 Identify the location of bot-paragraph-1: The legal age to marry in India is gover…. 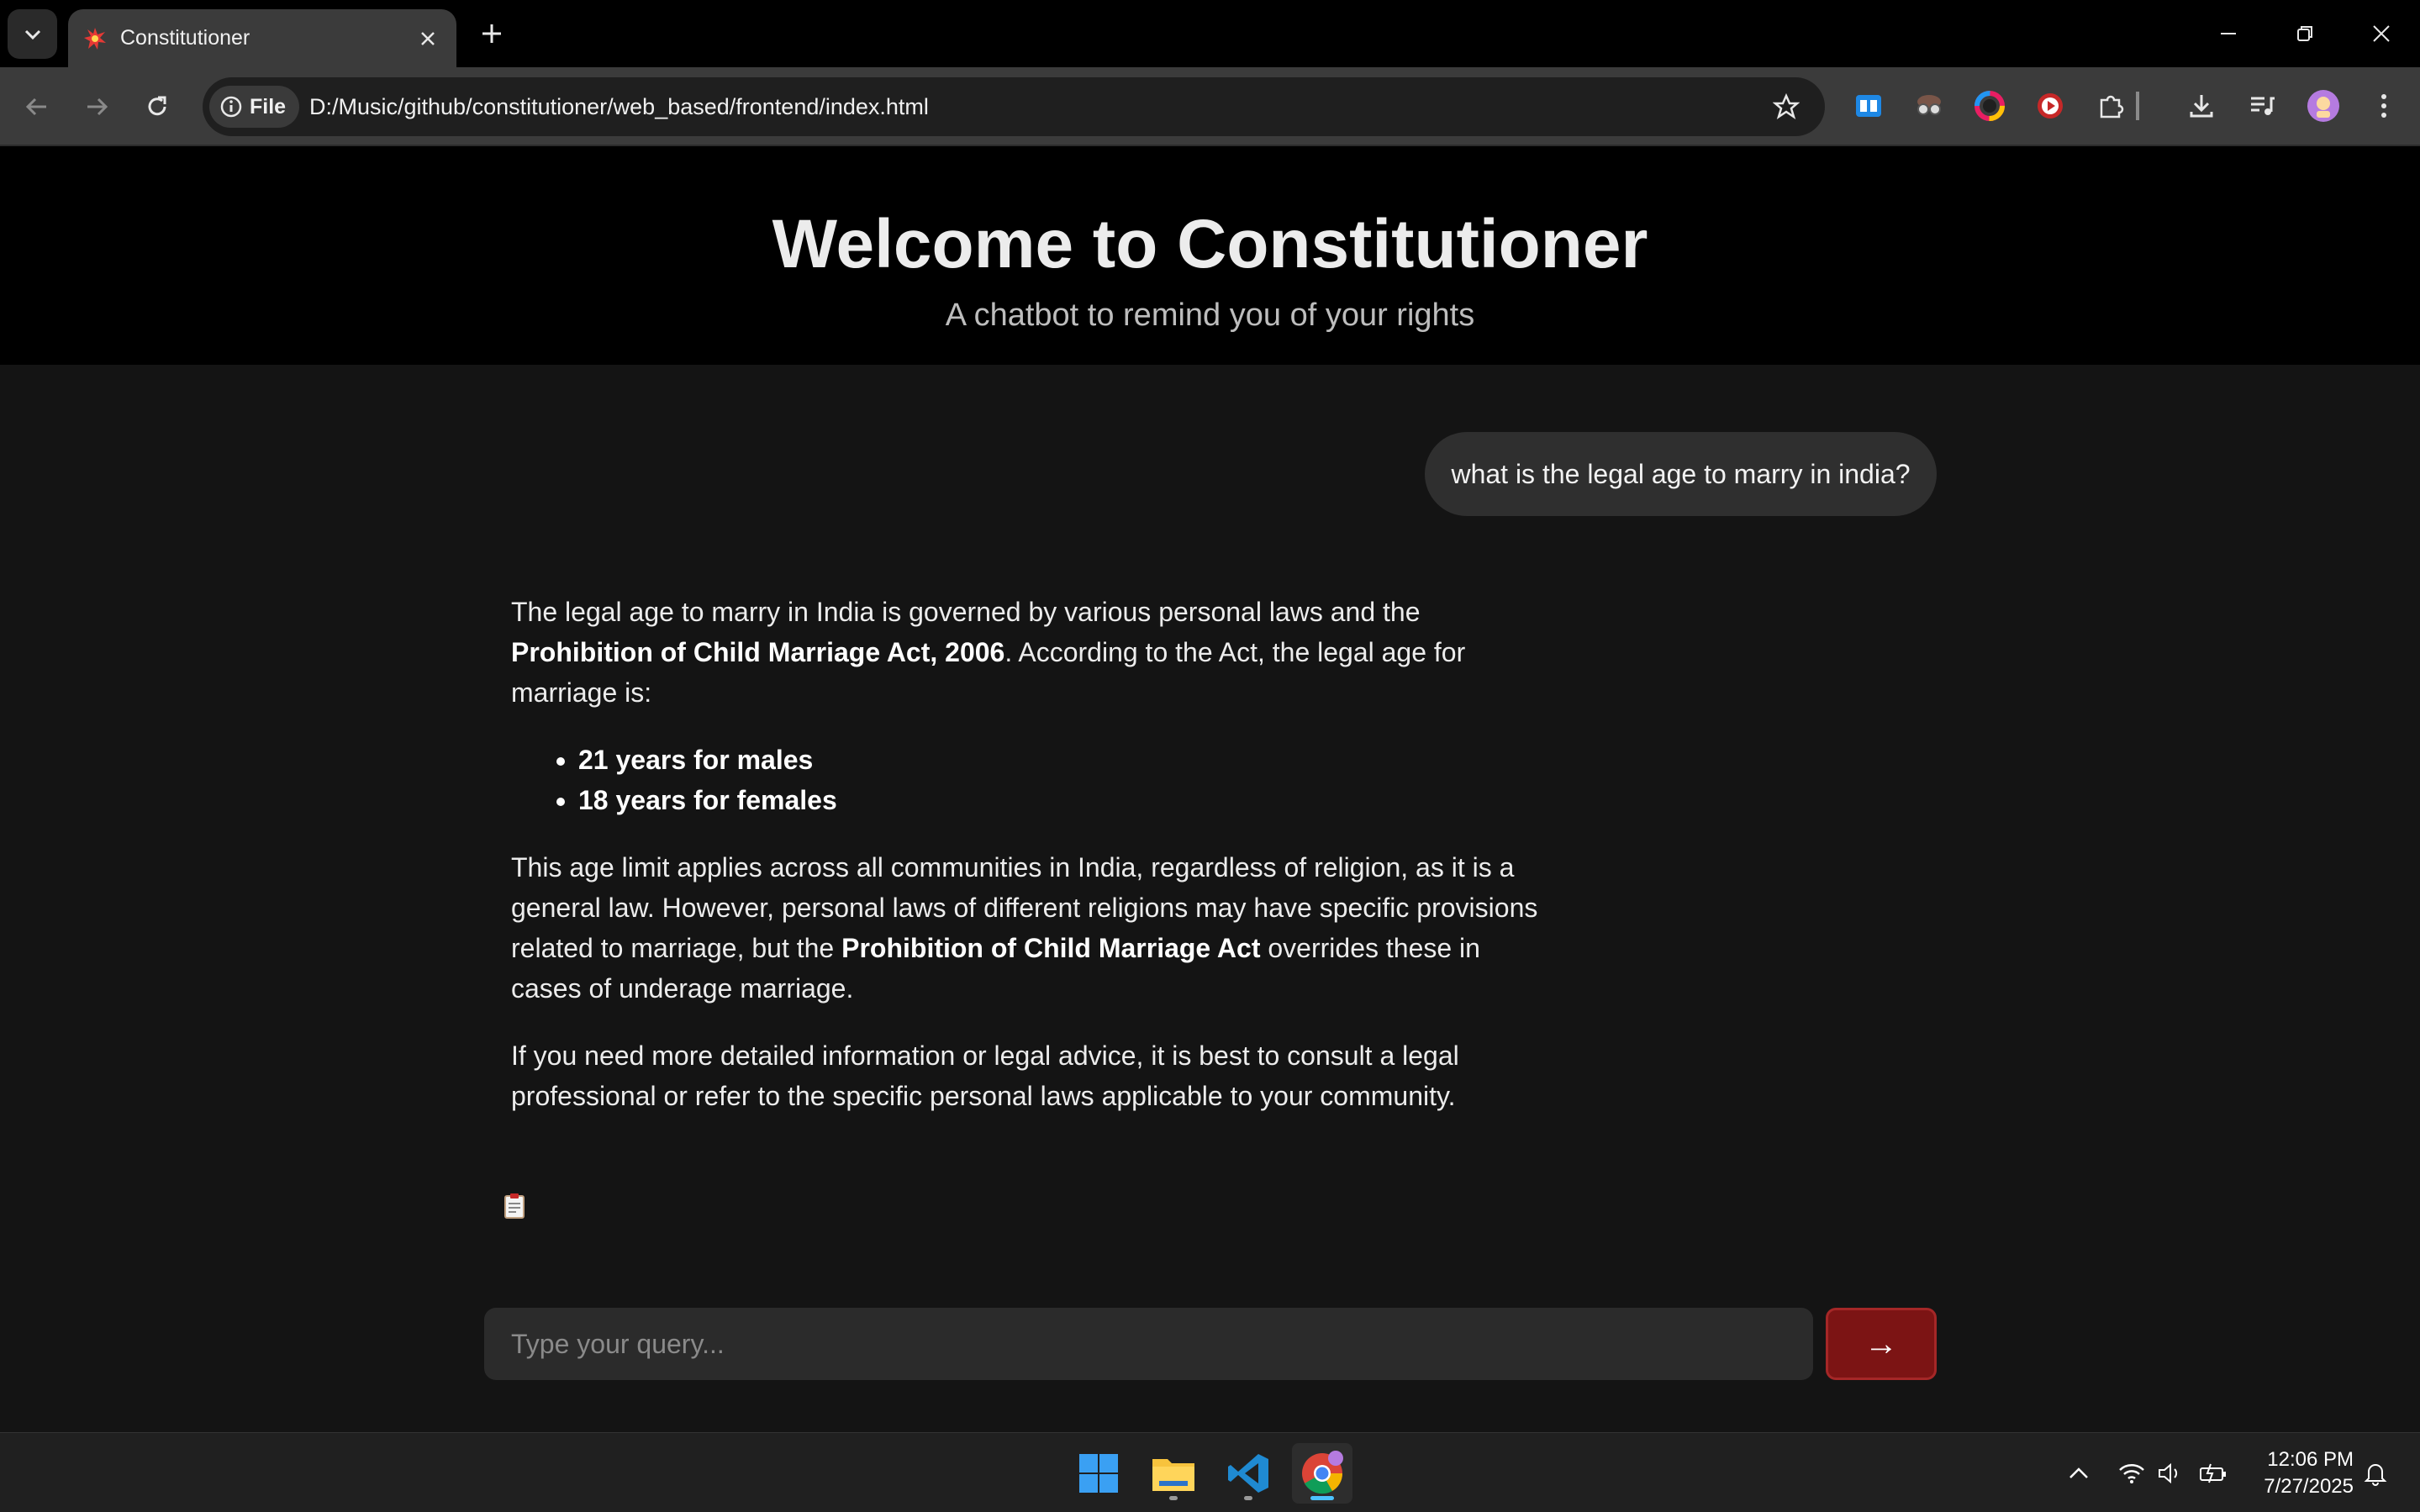
(1028, 653).